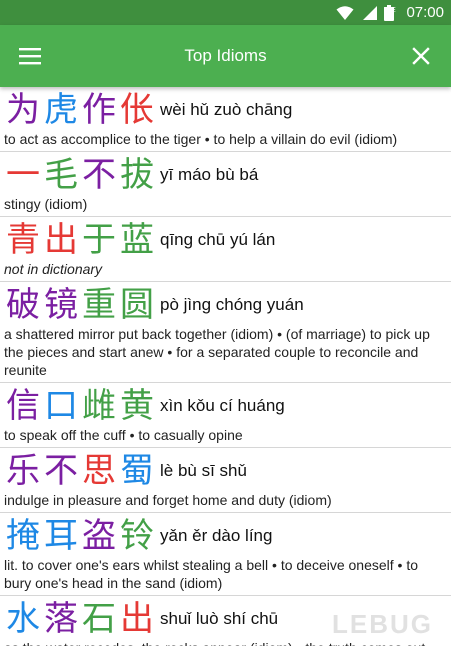  Describe the element at coordinates (137, 471) in the screenshot. I see `hanzi-character: 蜀` at that location.